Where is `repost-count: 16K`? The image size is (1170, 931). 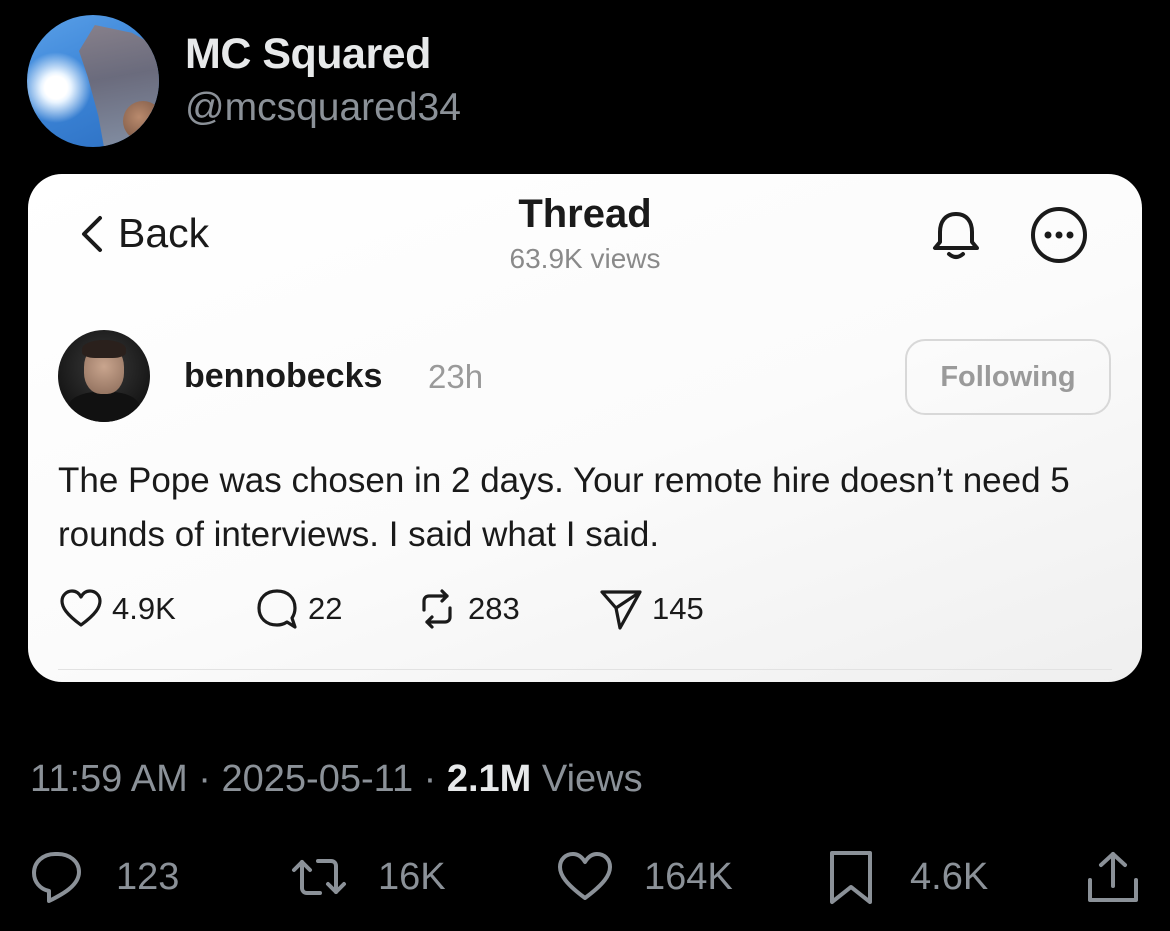 repost-count: 16K is located at coordinates (412, 876).